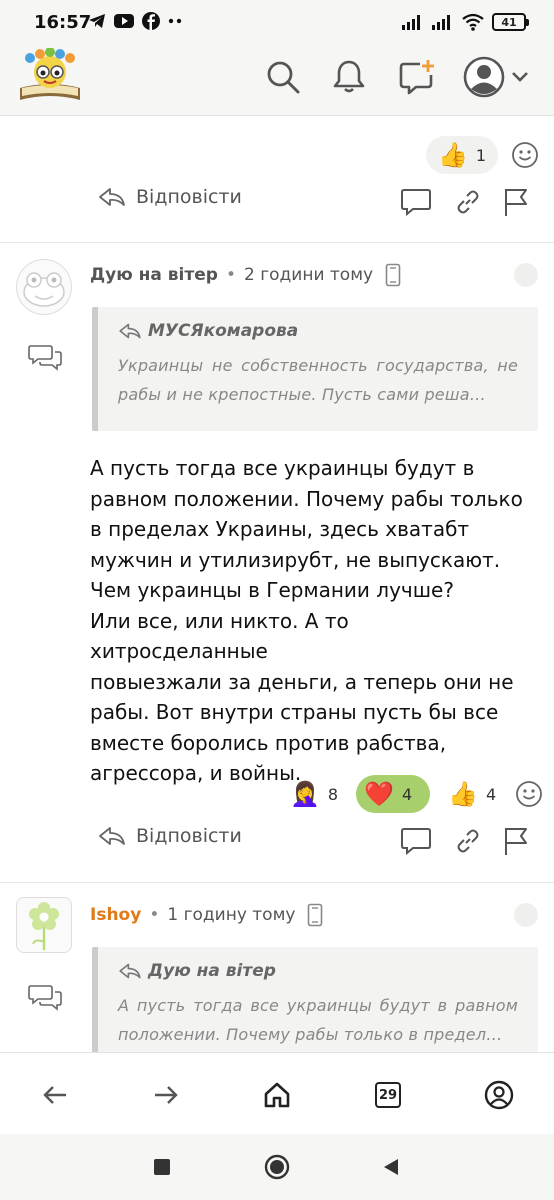  I want to click on facebook-icon, so click(151, 21).